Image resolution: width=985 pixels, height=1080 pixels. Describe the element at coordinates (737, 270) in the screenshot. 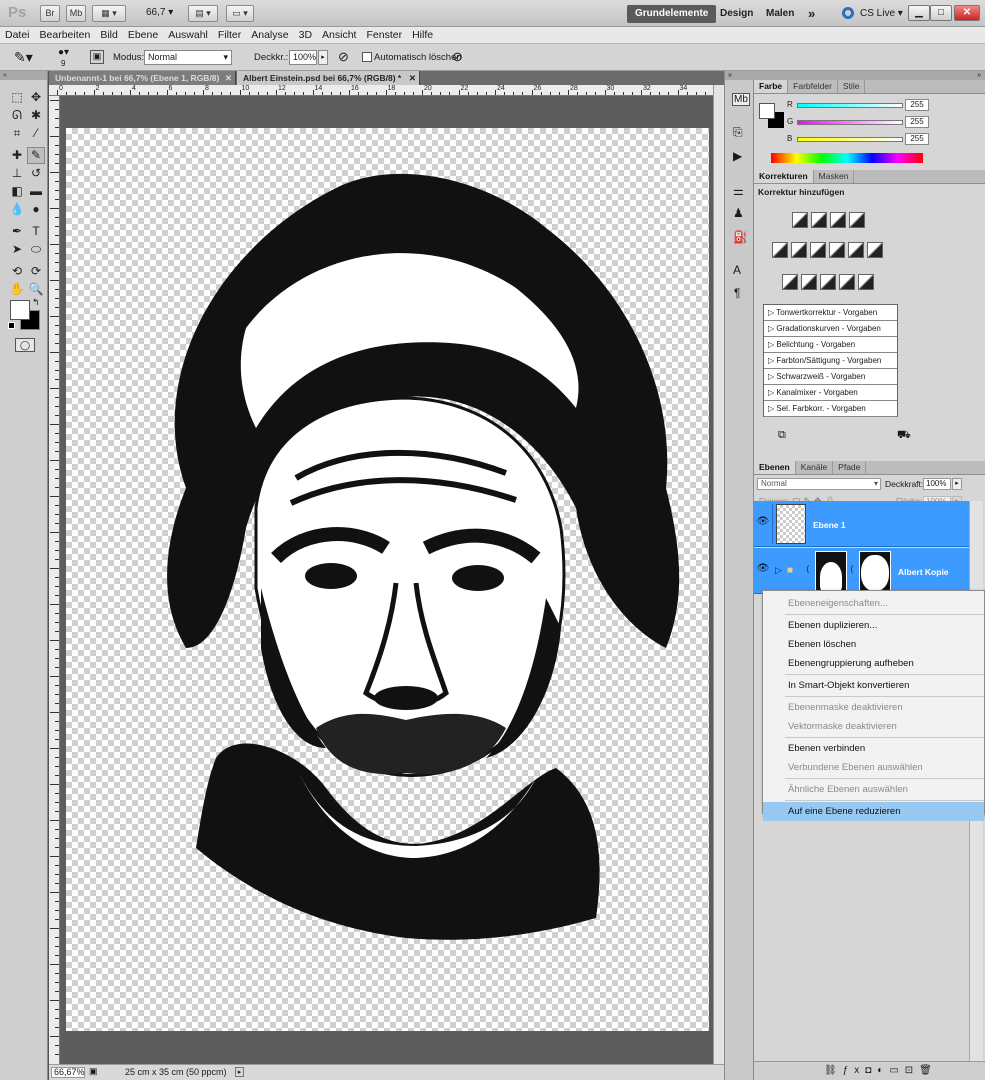

I see `character-panel-icon: A` at that location.